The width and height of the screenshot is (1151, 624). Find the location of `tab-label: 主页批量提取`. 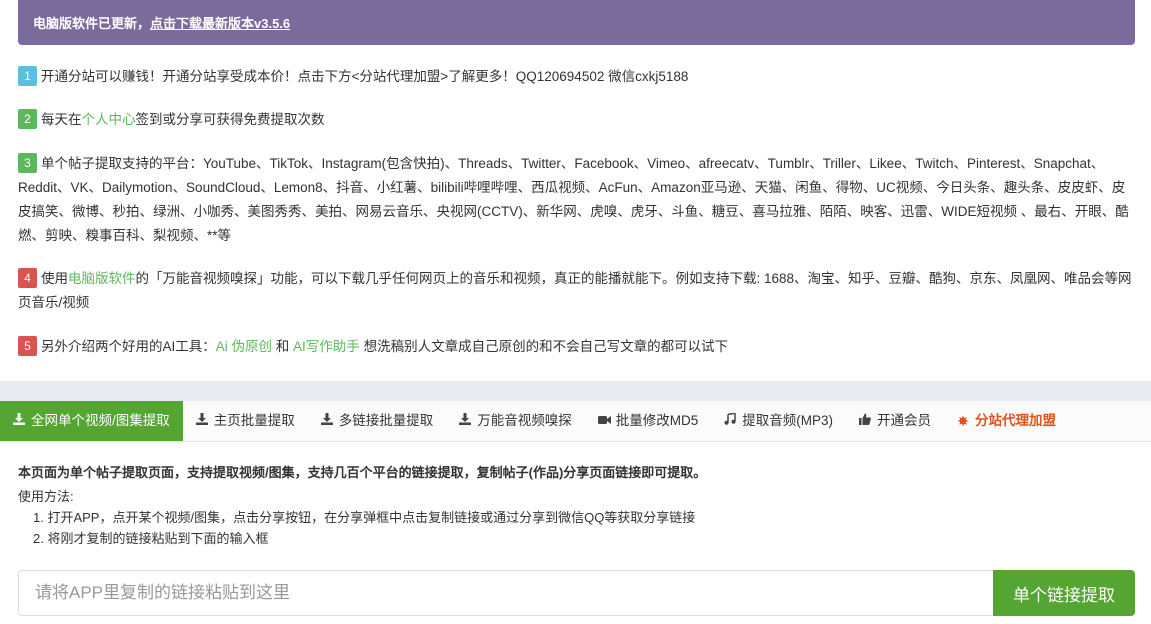

tab-label: 主页批量提取 is located at coordinates (254, 420).